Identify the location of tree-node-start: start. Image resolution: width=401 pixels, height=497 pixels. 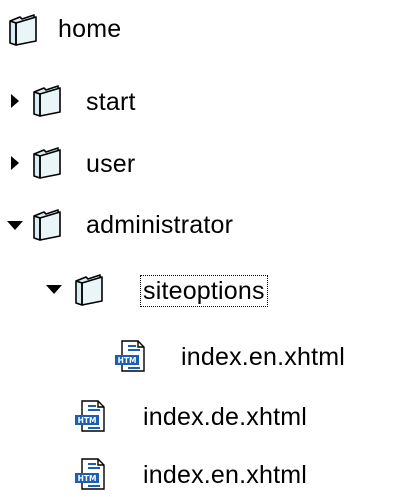
(110, 101).